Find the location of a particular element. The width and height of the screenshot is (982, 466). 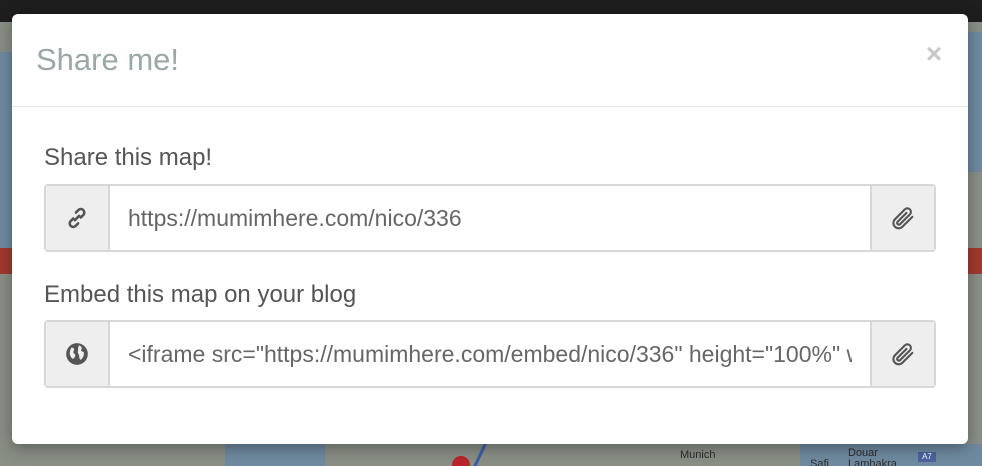

embed-code-group is located at coordinates (490, 354).